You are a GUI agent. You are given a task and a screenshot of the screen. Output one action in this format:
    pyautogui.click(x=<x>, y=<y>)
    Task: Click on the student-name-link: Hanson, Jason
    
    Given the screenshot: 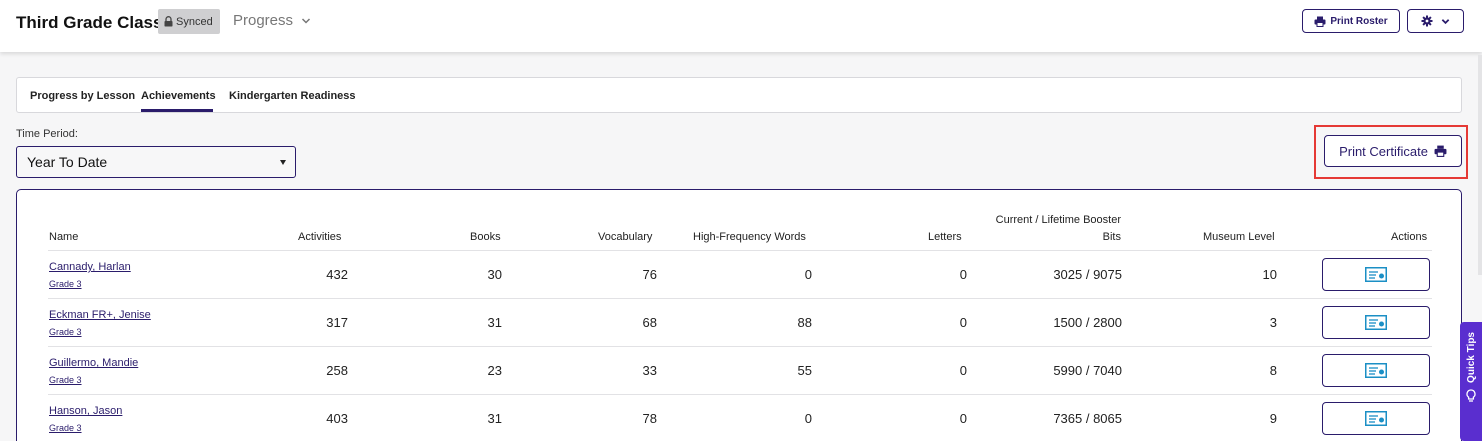 What is the action you would take?
    pyautogui.click(x=85, y=411)
    